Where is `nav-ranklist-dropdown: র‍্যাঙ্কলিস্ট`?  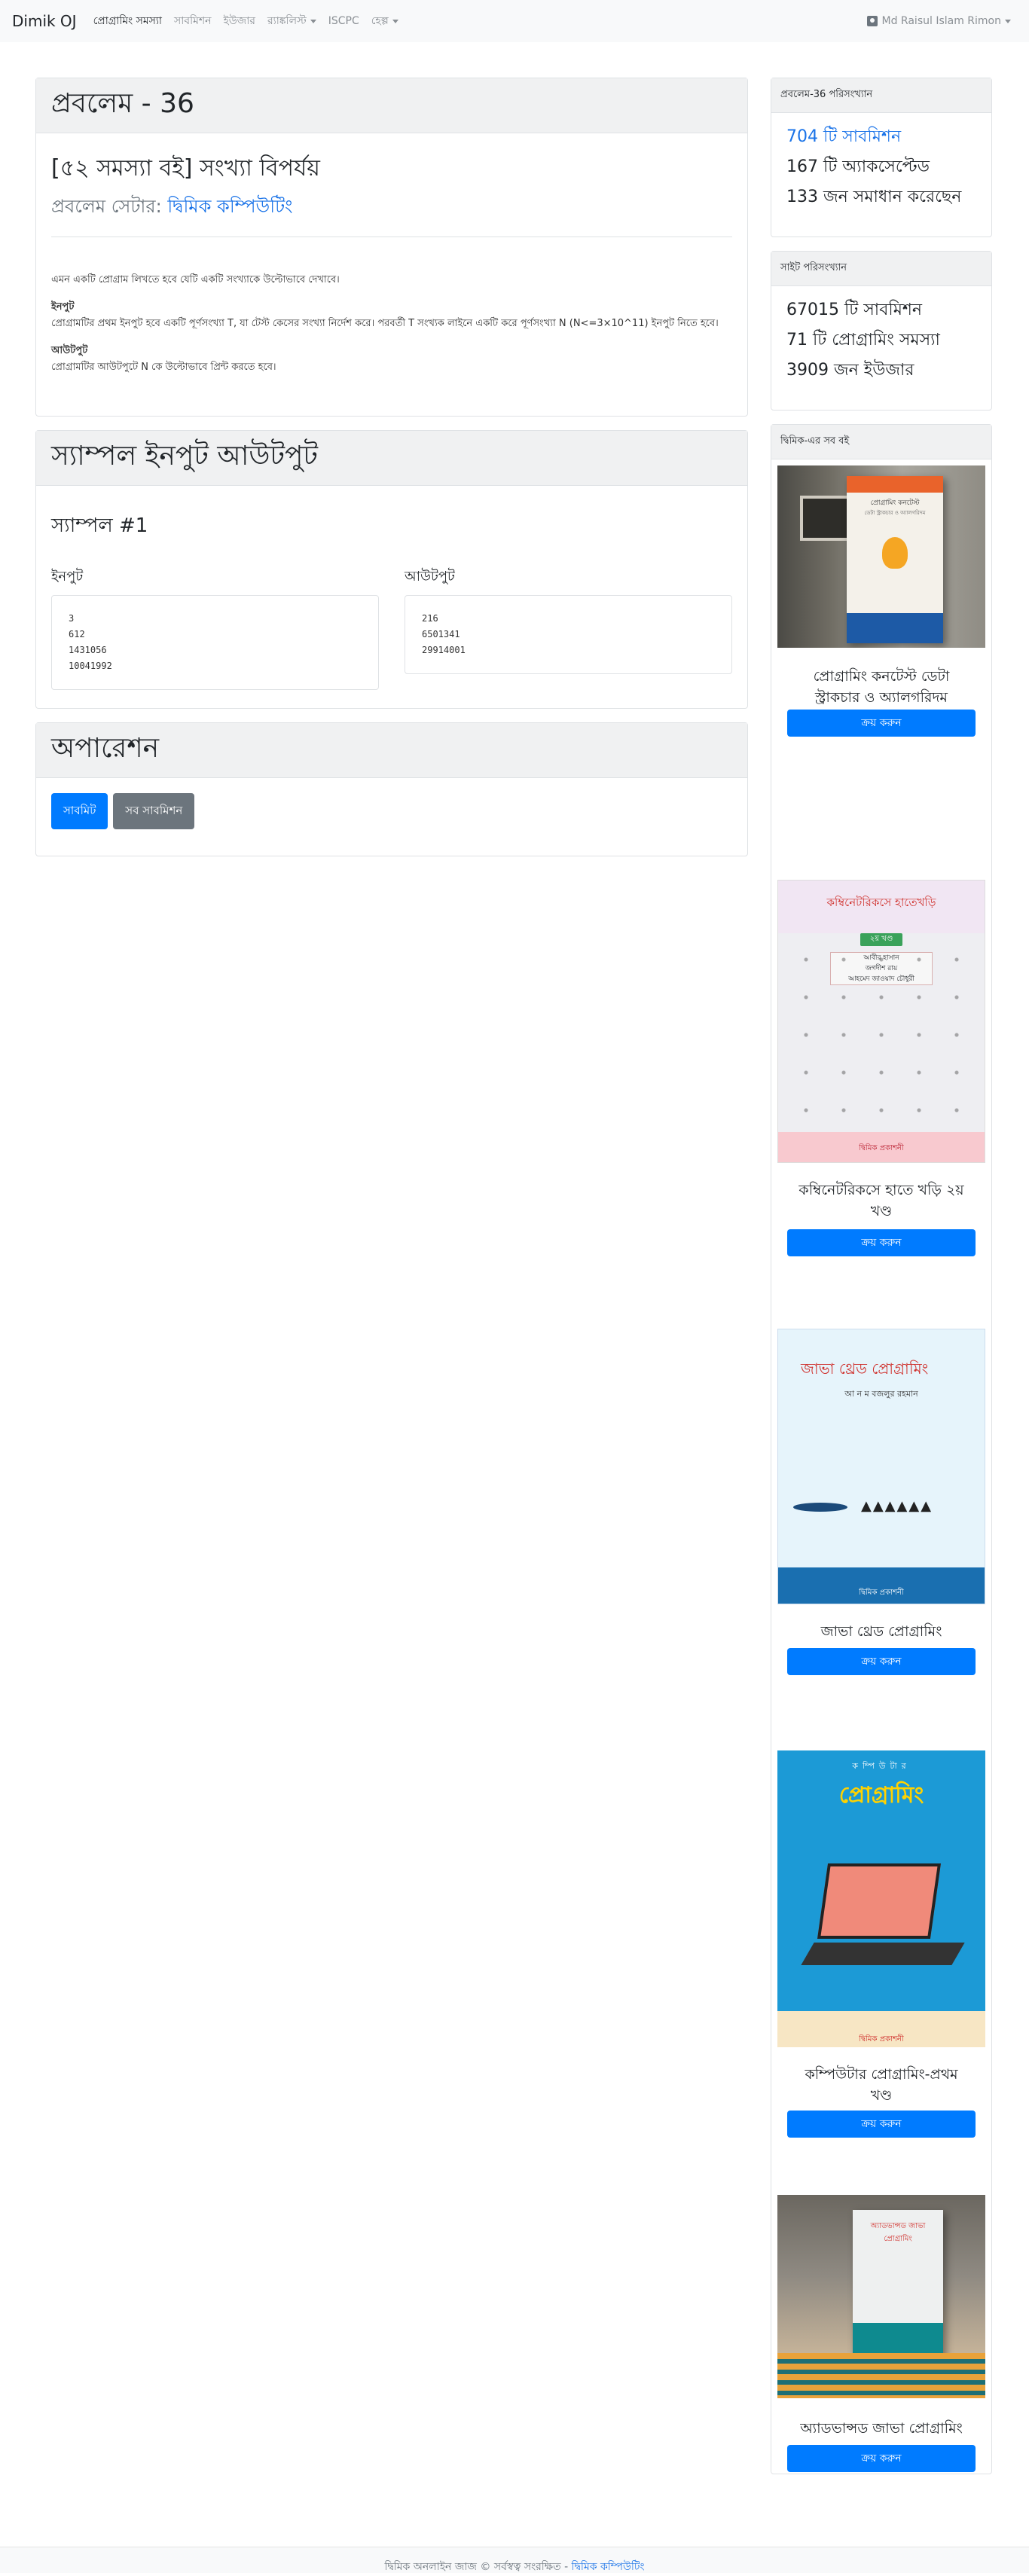
nav-ranklist-dropdown: র‍্যাঙ্কলিস্ট is located at coordinates (291, 21).